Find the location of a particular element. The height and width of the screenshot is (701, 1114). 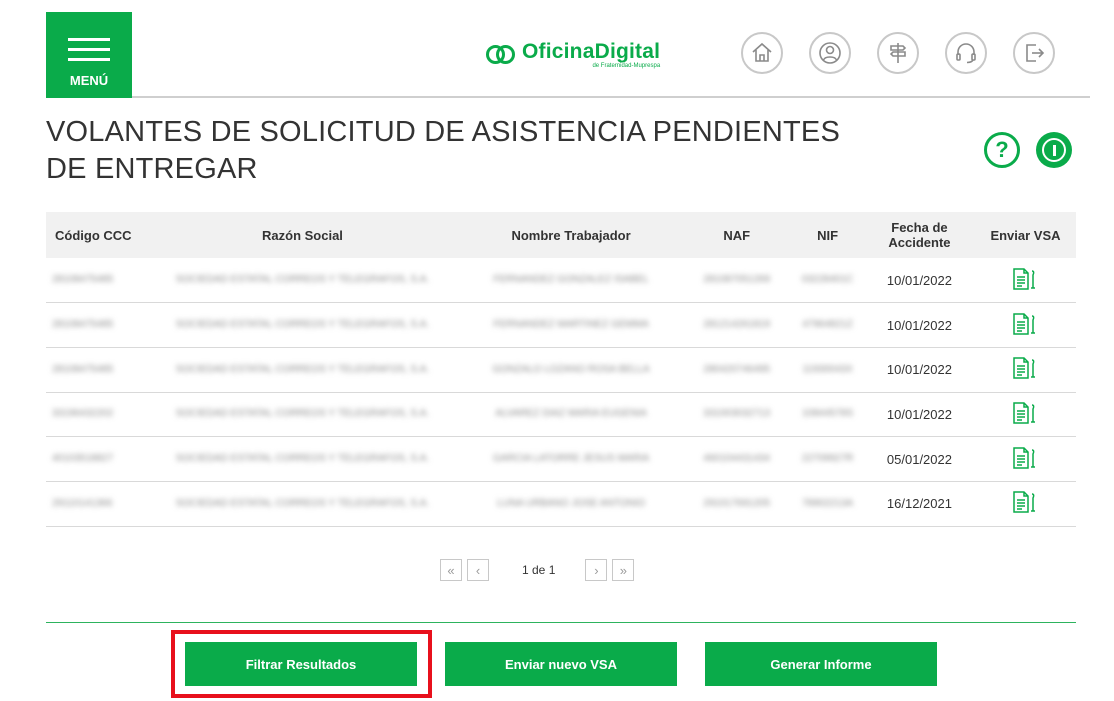

pagination: « ‹ 1 de 1 › » is located at coordinates (539, 570).